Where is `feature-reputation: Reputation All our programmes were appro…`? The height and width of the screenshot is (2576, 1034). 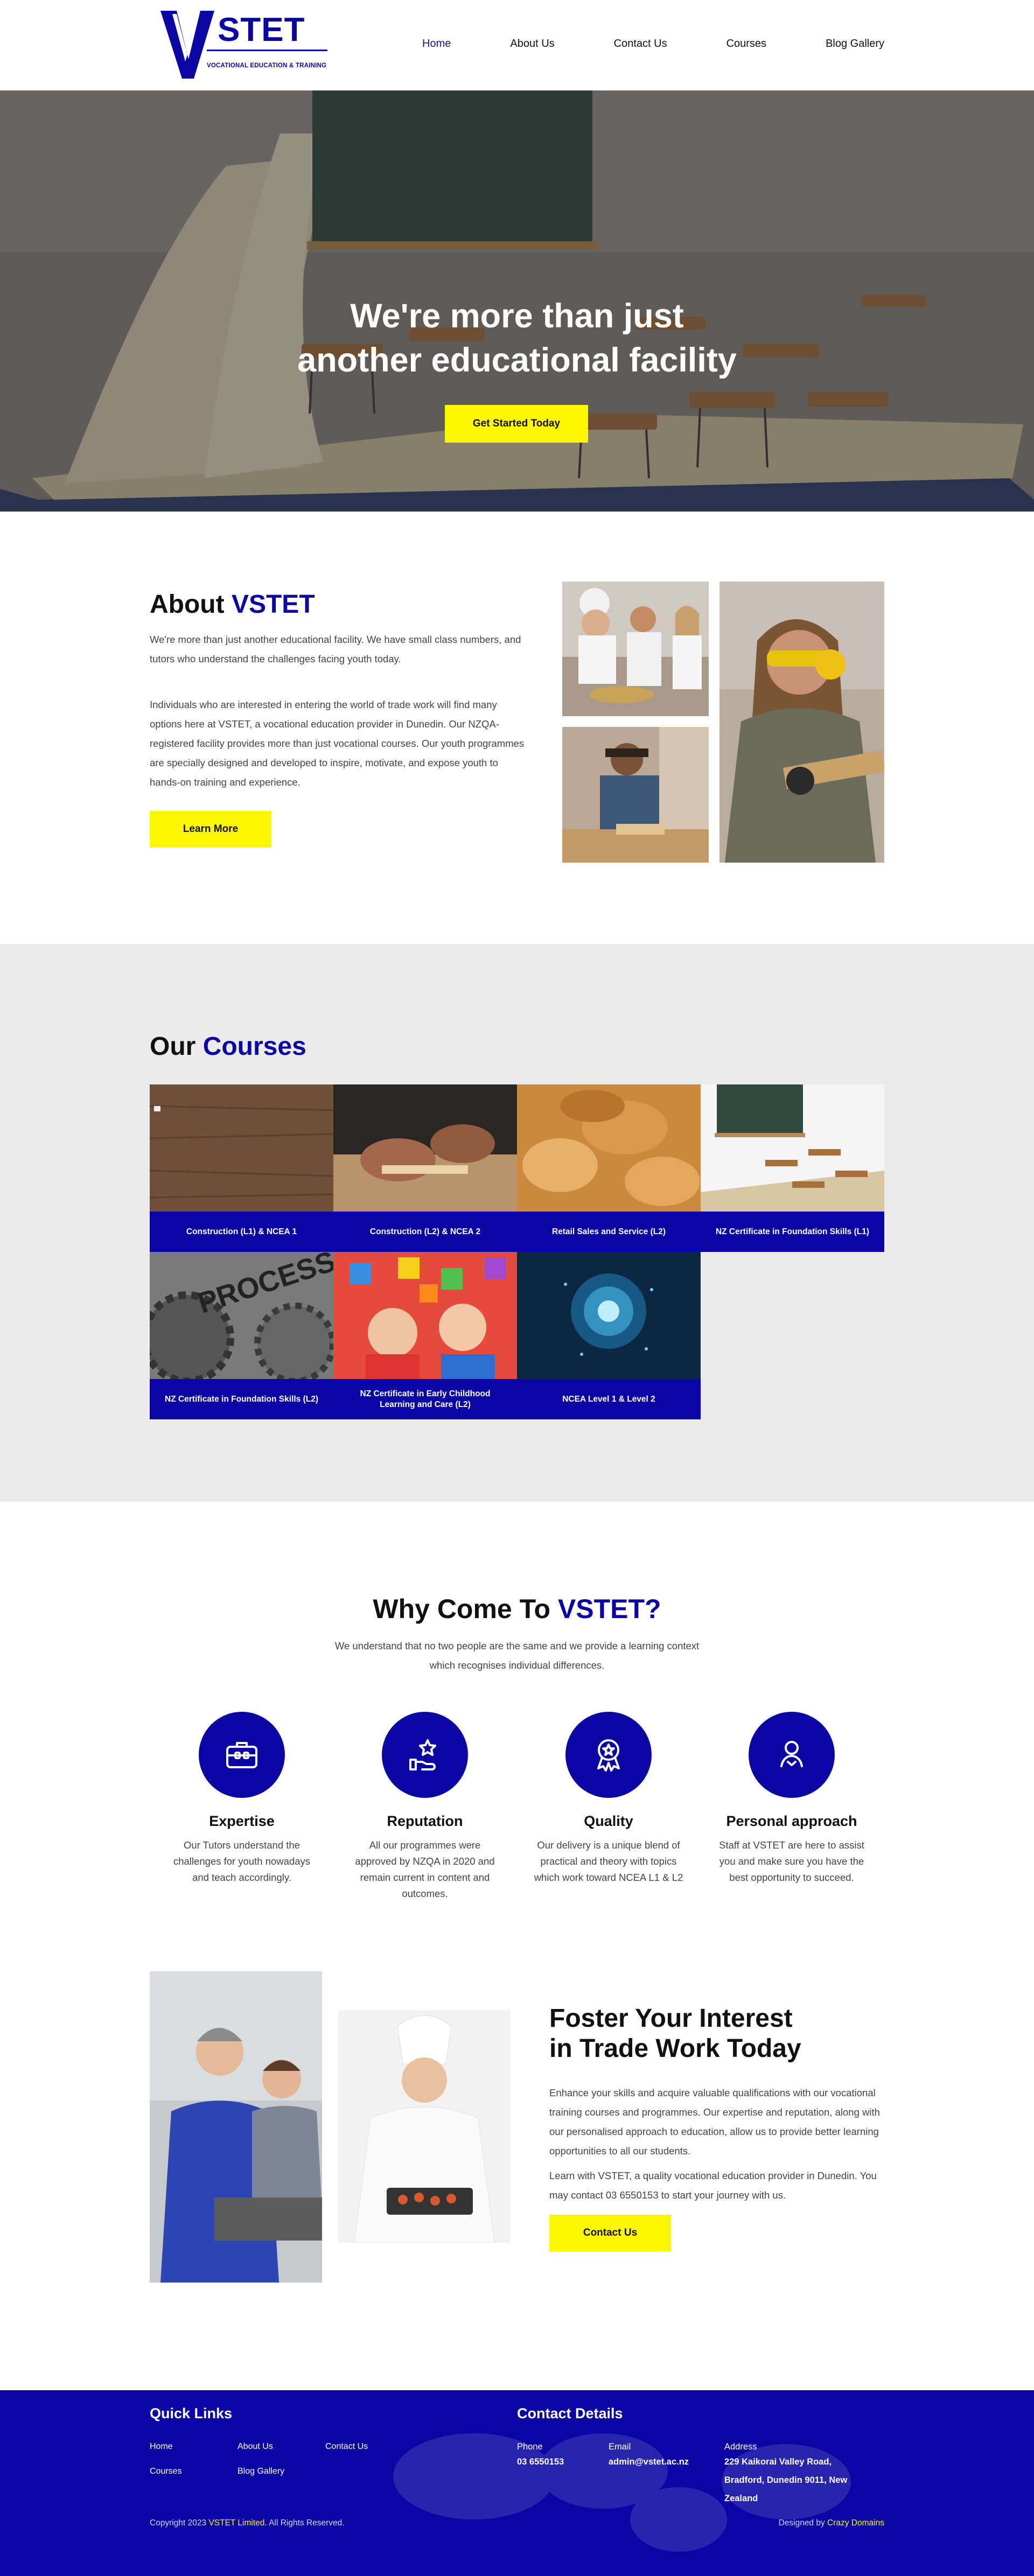
feature-reputation: Reputation All our programmes were appro… is located at coordinates (425, 1807).